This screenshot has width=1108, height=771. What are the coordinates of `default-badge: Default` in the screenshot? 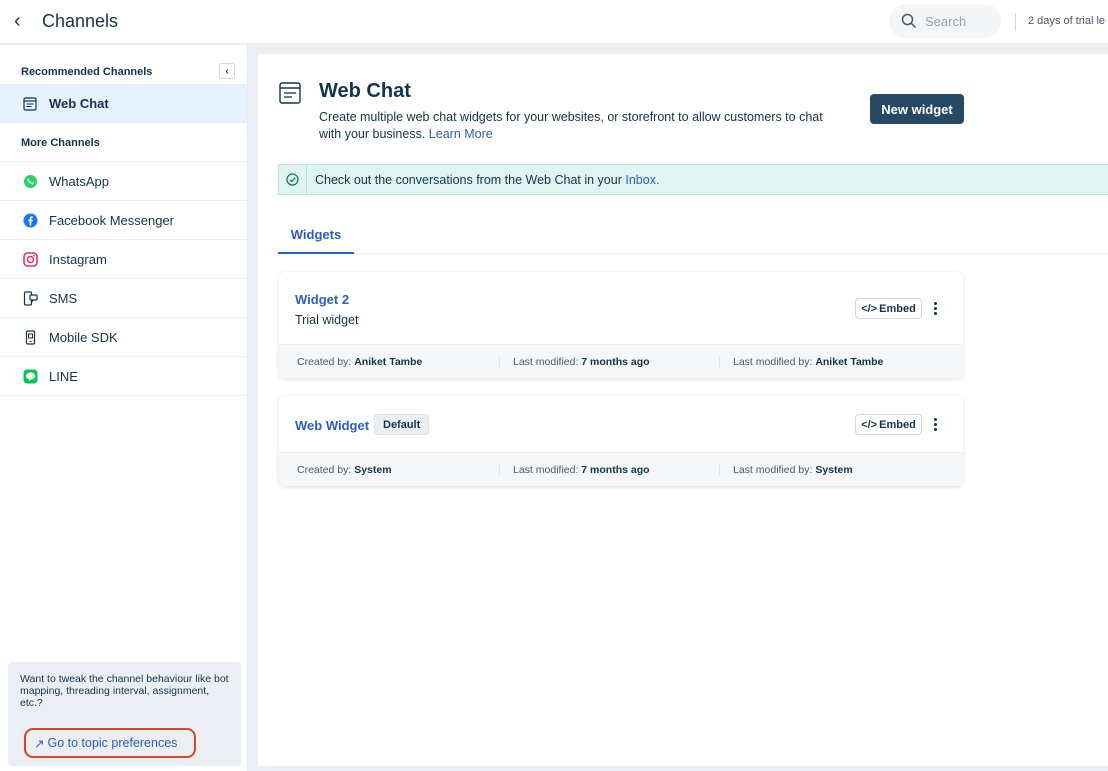 It's located at (402, 424).